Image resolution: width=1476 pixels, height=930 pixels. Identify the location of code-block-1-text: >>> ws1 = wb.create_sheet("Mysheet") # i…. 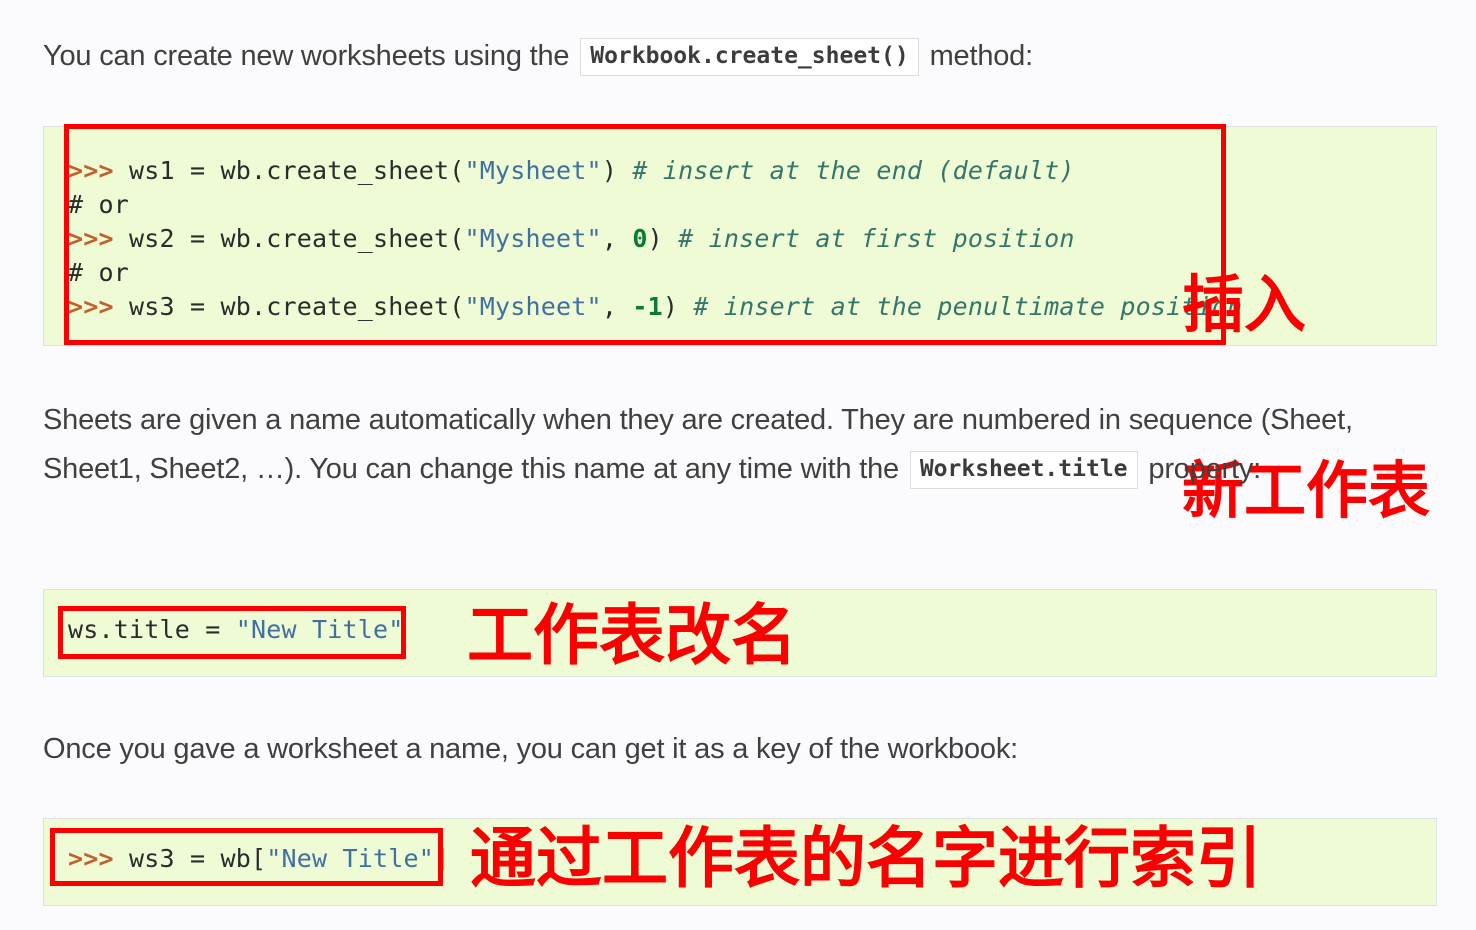
(655, 239).